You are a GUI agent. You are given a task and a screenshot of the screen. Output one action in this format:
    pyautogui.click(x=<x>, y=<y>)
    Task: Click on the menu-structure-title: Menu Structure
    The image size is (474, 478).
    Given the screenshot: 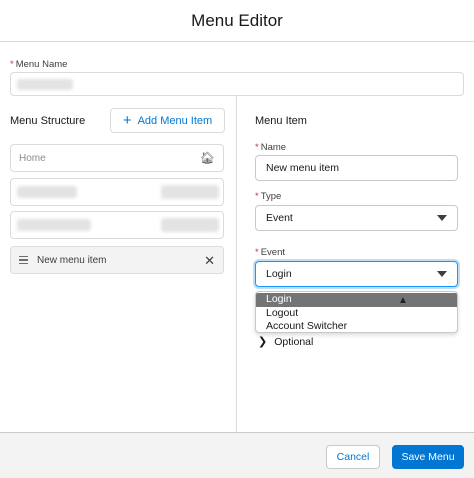 What is the action you would take?
    pyautogui.click(x=48, y=121)
    